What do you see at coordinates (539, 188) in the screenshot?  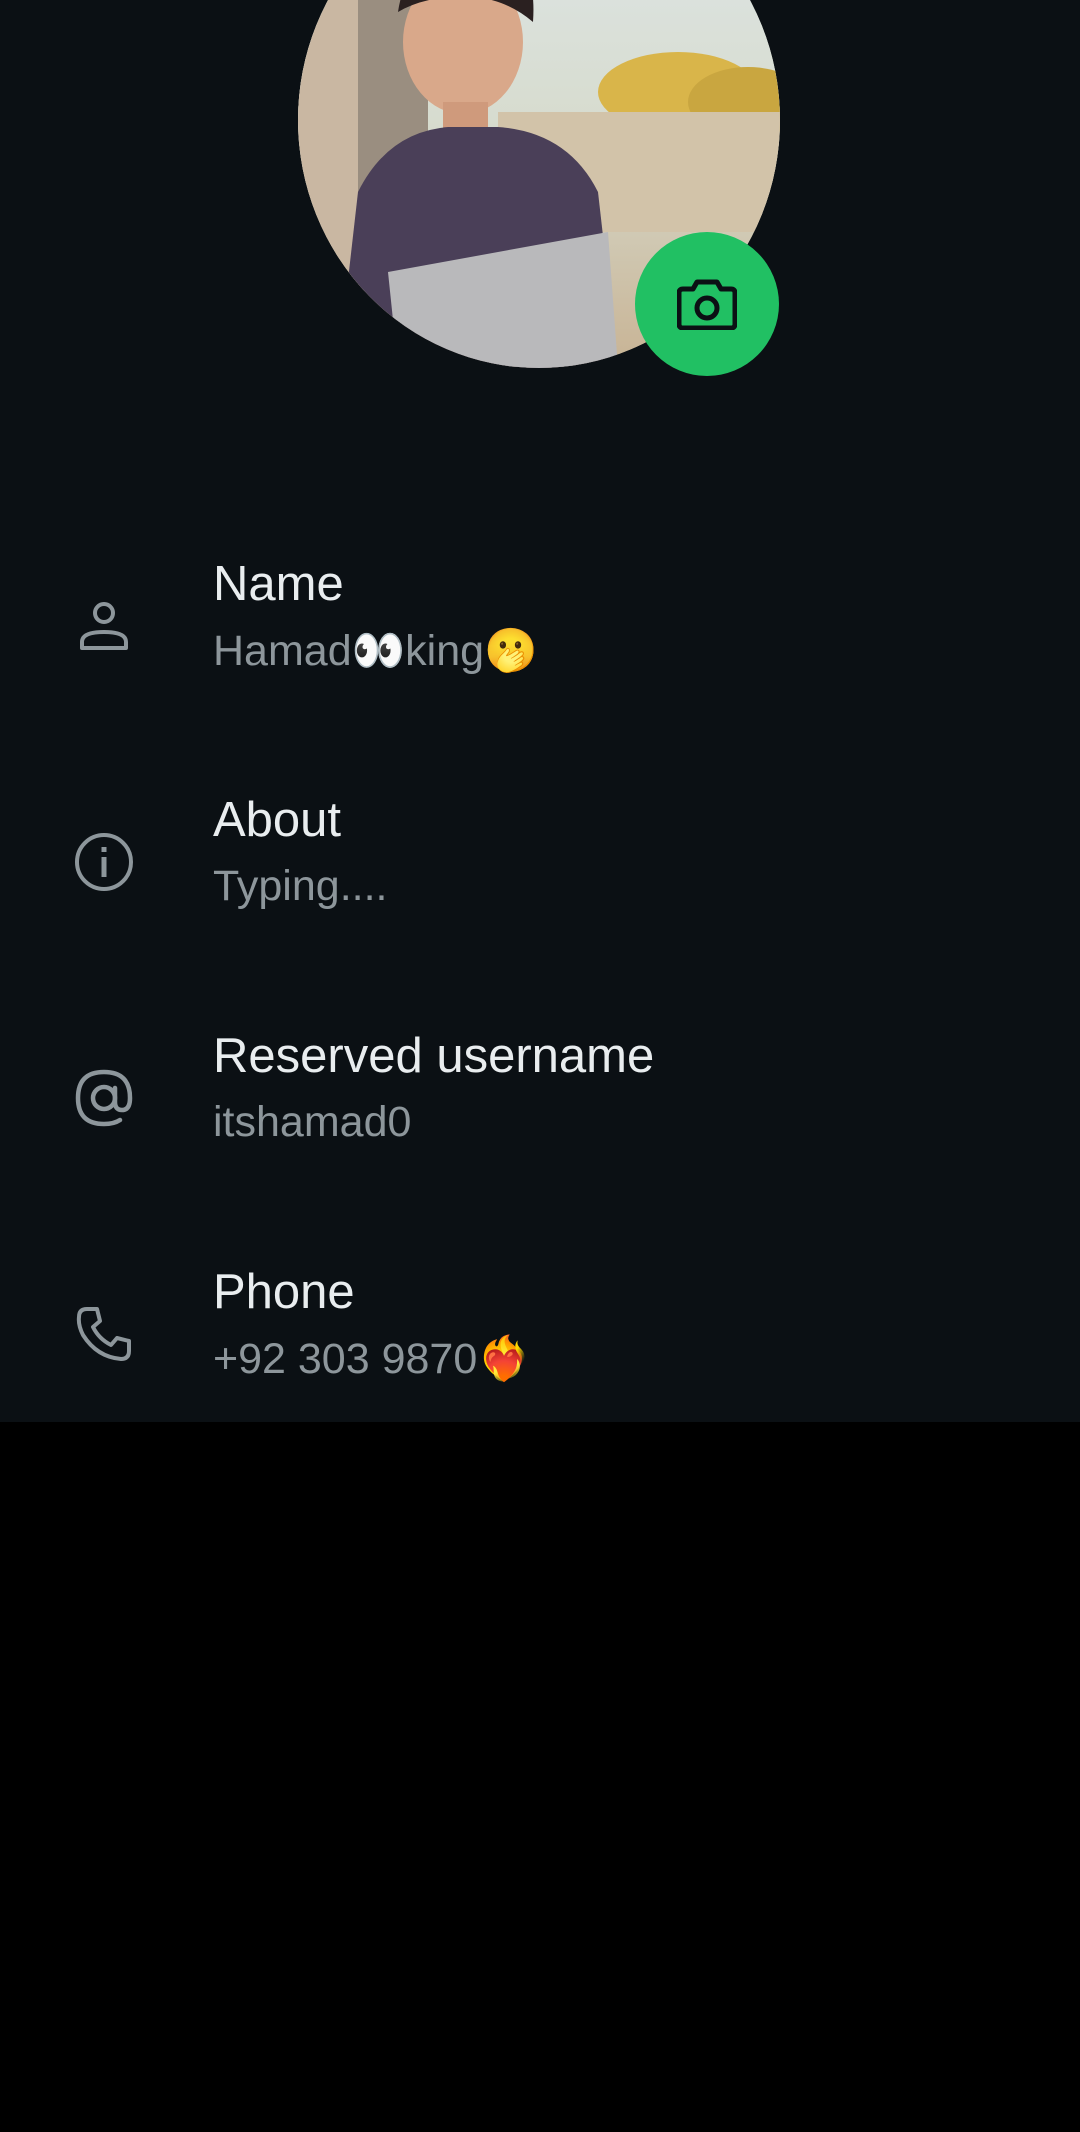 I see `profile-photo-container` at bounding box center [539, 188].